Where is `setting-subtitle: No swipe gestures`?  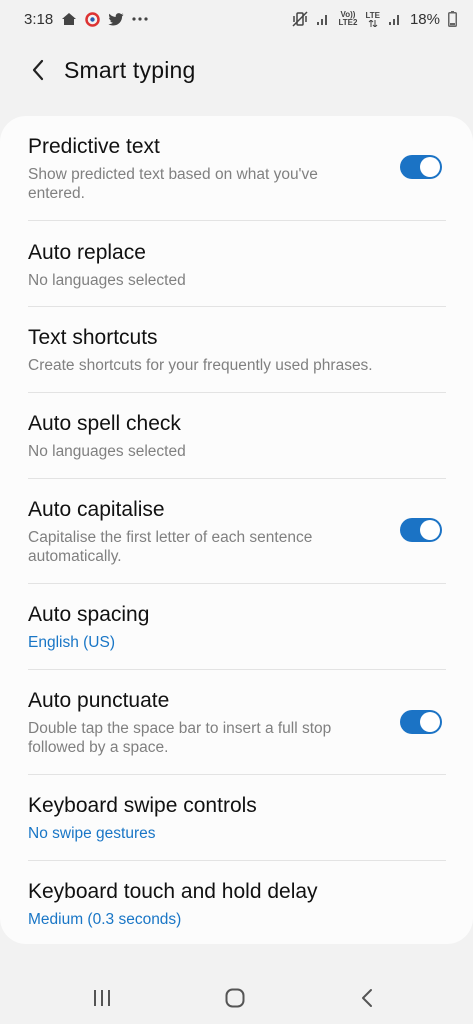
setting-subtitle: No swipe gestures is located at coordinates (92, 833).